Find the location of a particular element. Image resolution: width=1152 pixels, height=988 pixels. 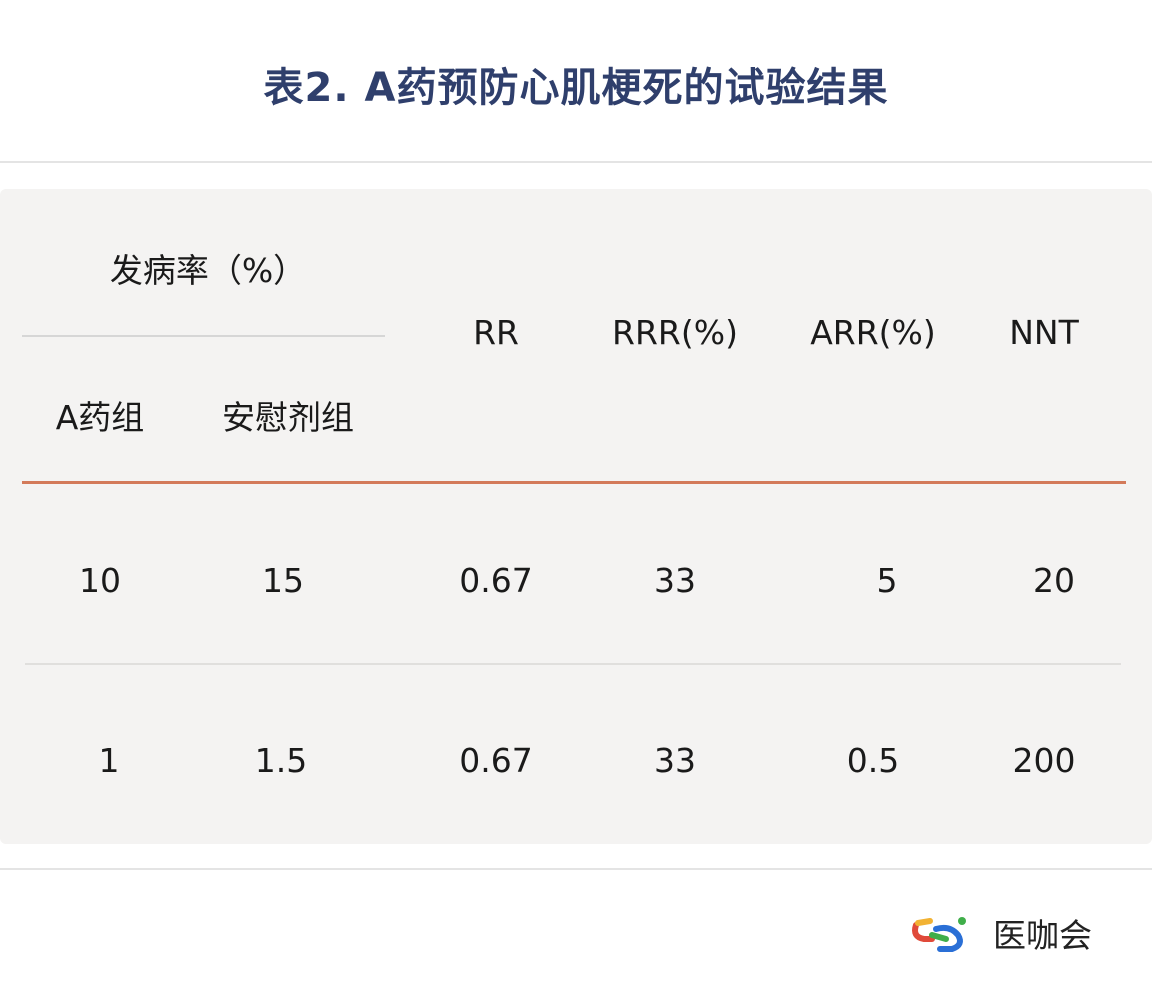

header-placebo-group: 安慰剂组 is located at coordinates (288, 417).